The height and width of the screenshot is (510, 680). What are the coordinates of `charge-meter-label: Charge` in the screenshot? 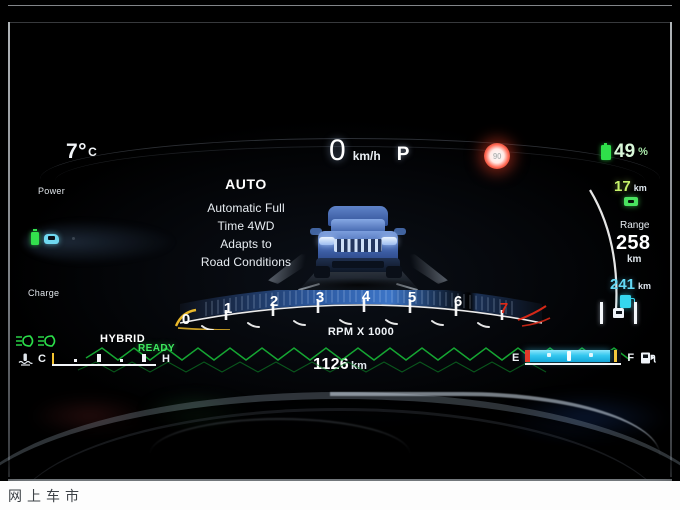 It's located at (44, 293).